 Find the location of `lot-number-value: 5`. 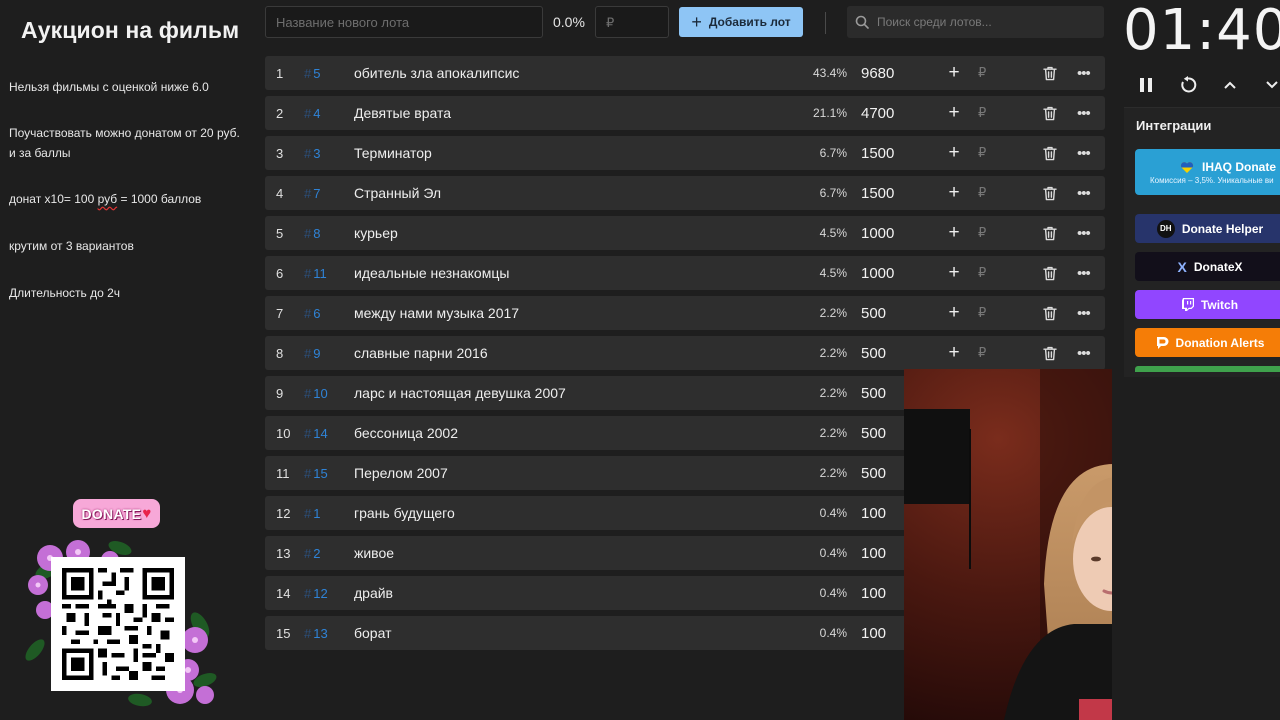

lot-number-value: 5 is located at coordinates (317, 73).